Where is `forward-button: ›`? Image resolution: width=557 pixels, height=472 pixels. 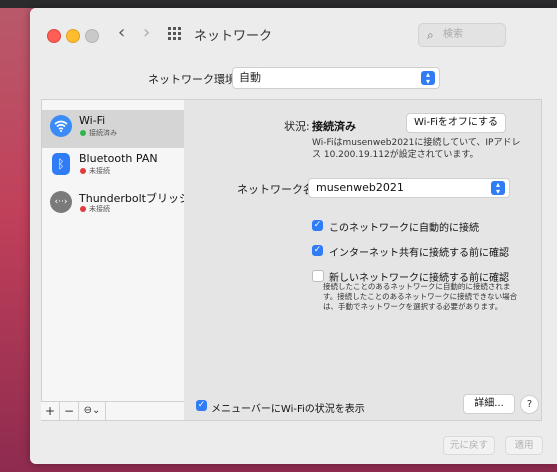
forward-button: › is located at coordinates (146, 32).